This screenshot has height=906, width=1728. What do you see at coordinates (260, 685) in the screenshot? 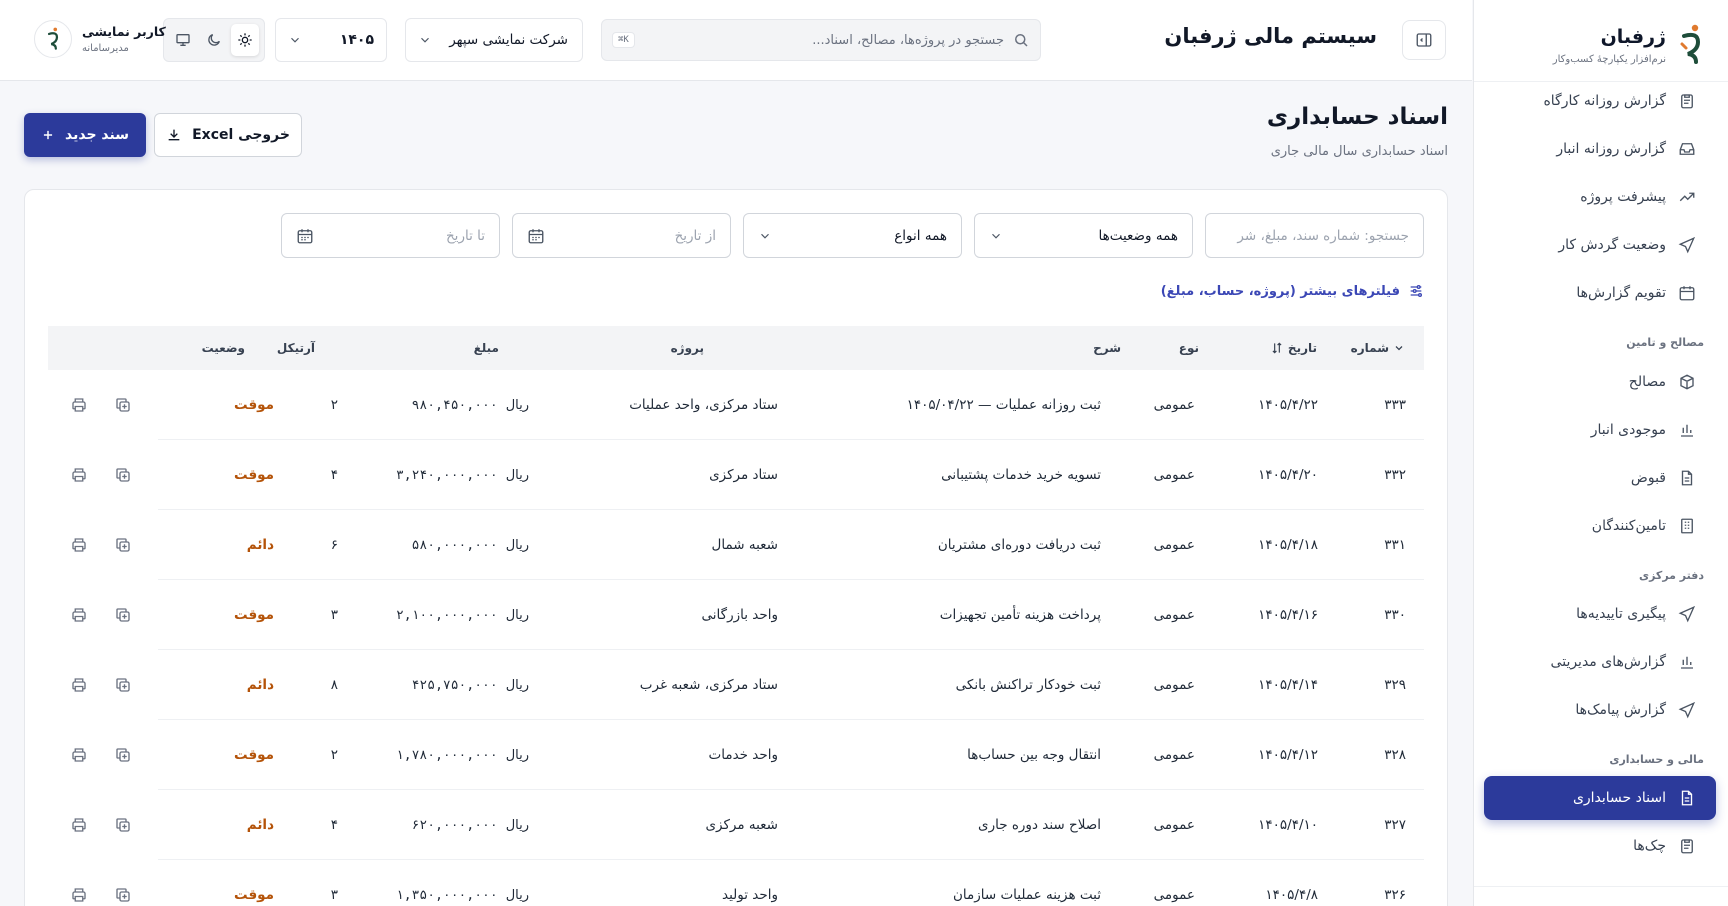
I see `status-badge: دائم` at bounding box center [260, 685].